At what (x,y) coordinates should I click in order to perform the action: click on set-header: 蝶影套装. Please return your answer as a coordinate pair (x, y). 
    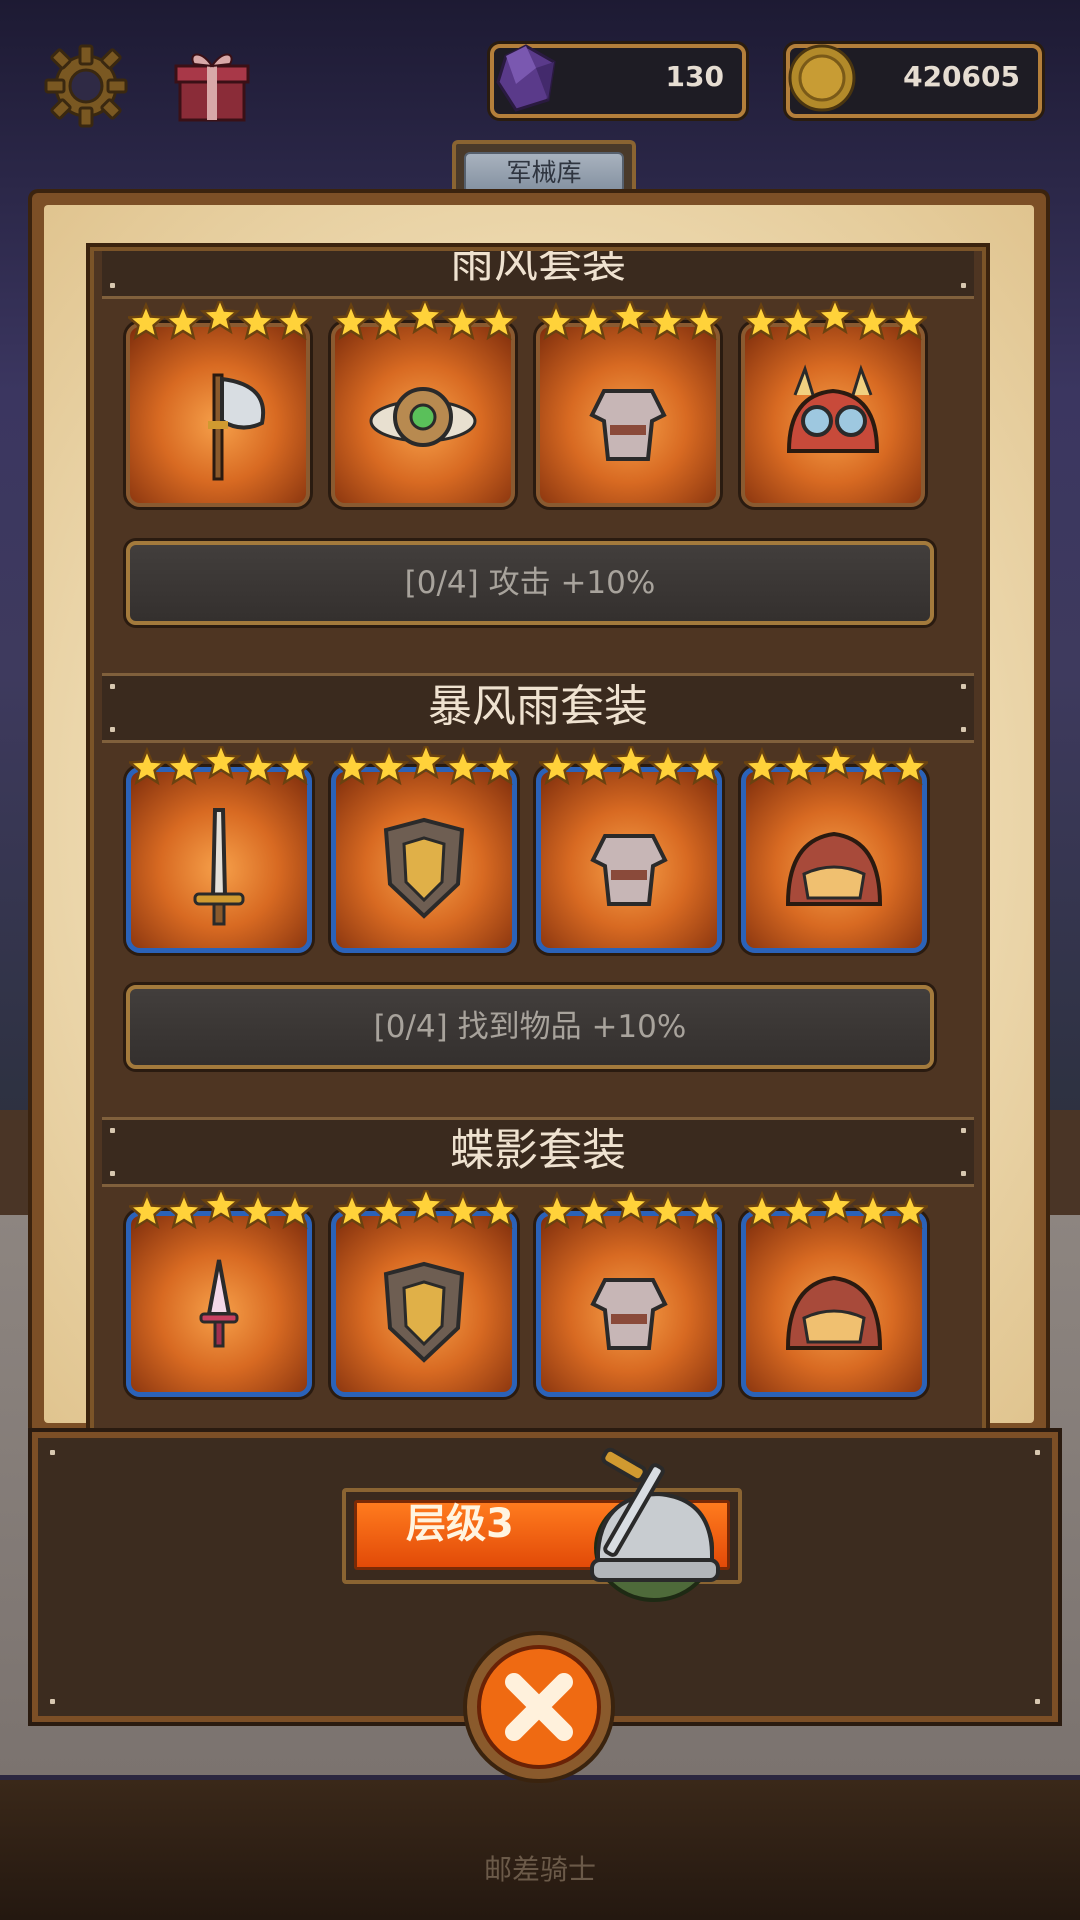
    Looking at the image, I should click on (538, 1152).